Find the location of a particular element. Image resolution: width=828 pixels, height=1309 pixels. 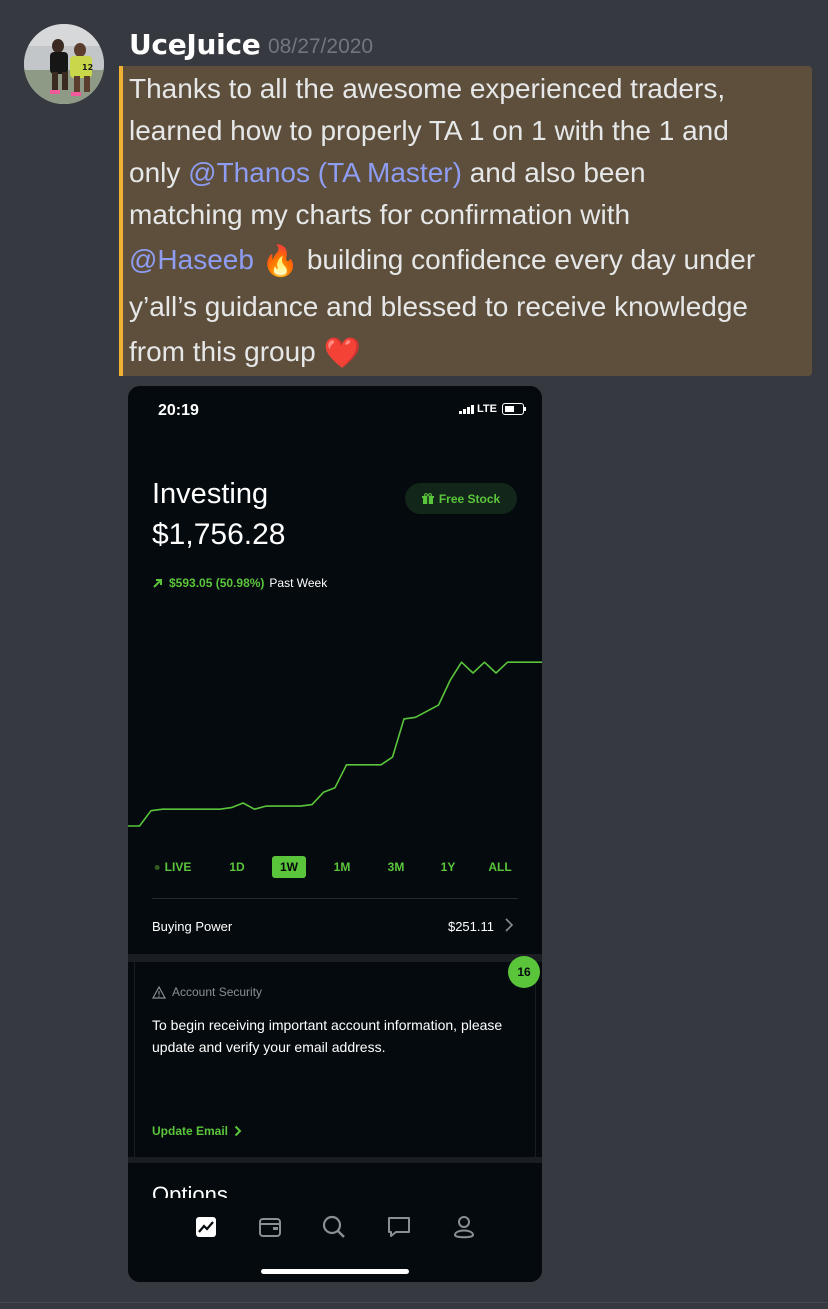

arrow-up-right-icon is located at coordinates (157, 583).